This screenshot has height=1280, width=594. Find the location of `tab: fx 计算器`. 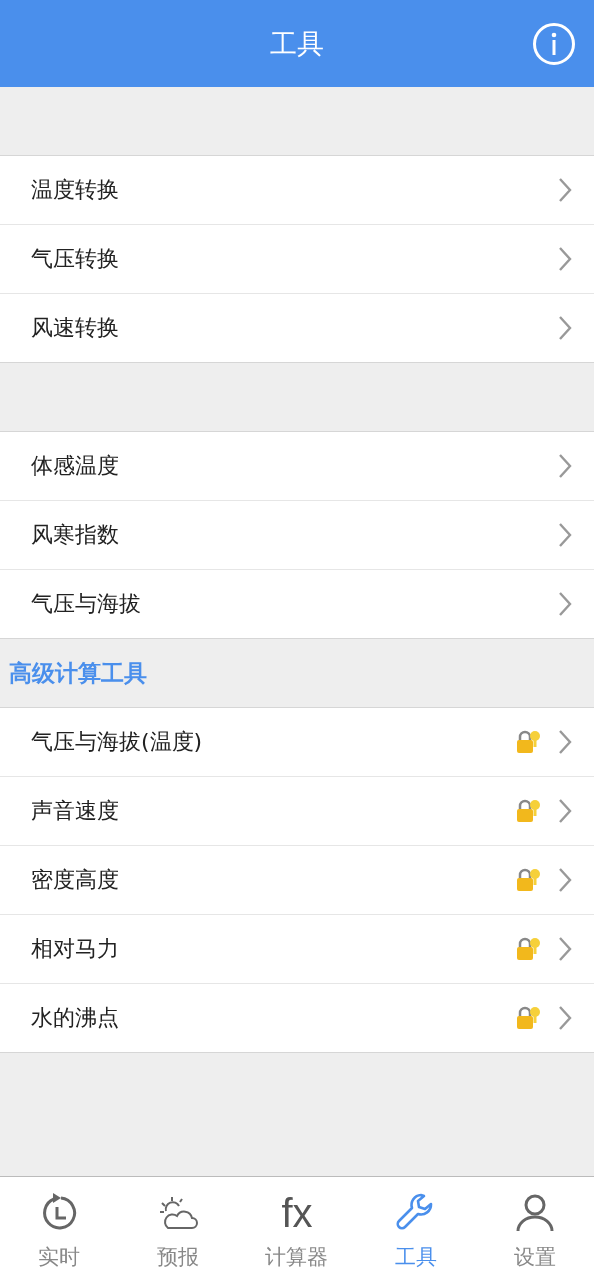

tab: fx 计算器 is located at coordinates (297, 1228).